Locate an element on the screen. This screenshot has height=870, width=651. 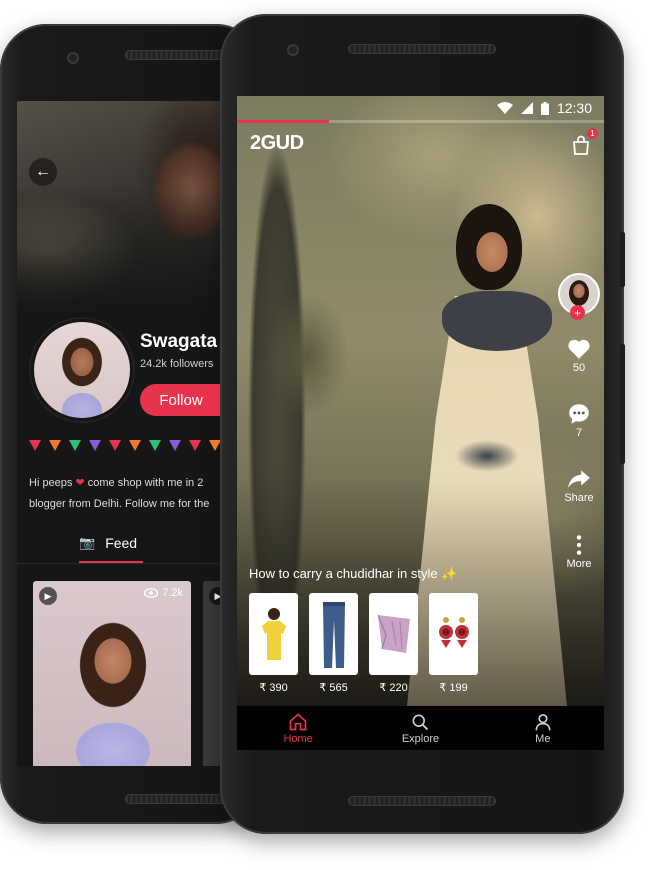
product-thumb-jeans is located at coordinates (333, 634).